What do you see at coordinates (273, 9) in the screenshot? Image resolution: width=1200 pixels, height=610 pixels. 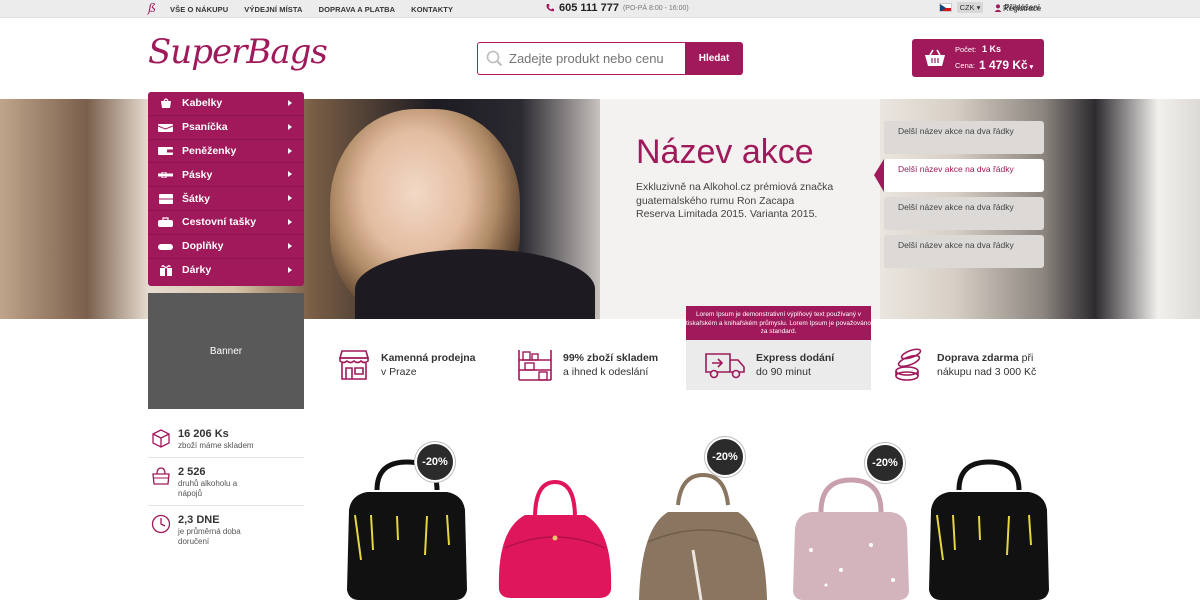 I see `top-nav-item-pickup: VÝDEJNÍ MÍSTA` at bounding box center [273, 9].